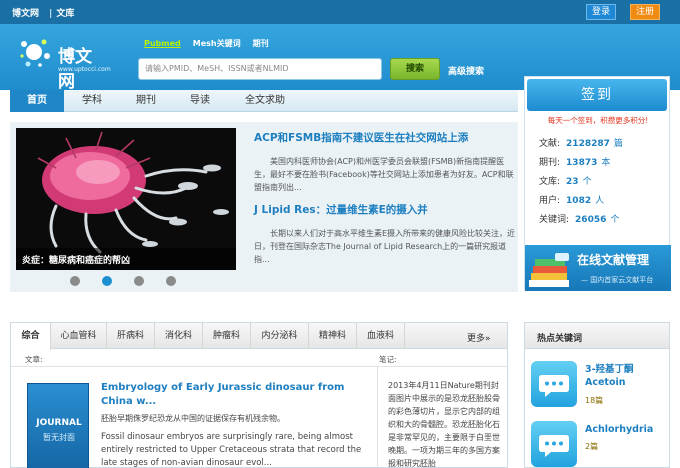 The height and width of the screenshot is (468, 680). I want to click on featured-article-title: J Lipid Res：过量维生素E的摄入并, so click(385, 209).